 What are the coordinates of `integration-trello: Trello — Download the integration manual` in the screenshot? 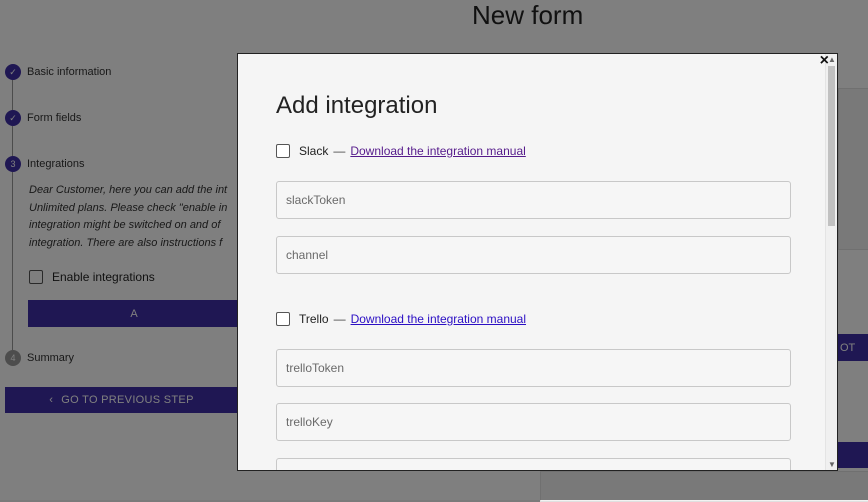 It's located at (401, 319).